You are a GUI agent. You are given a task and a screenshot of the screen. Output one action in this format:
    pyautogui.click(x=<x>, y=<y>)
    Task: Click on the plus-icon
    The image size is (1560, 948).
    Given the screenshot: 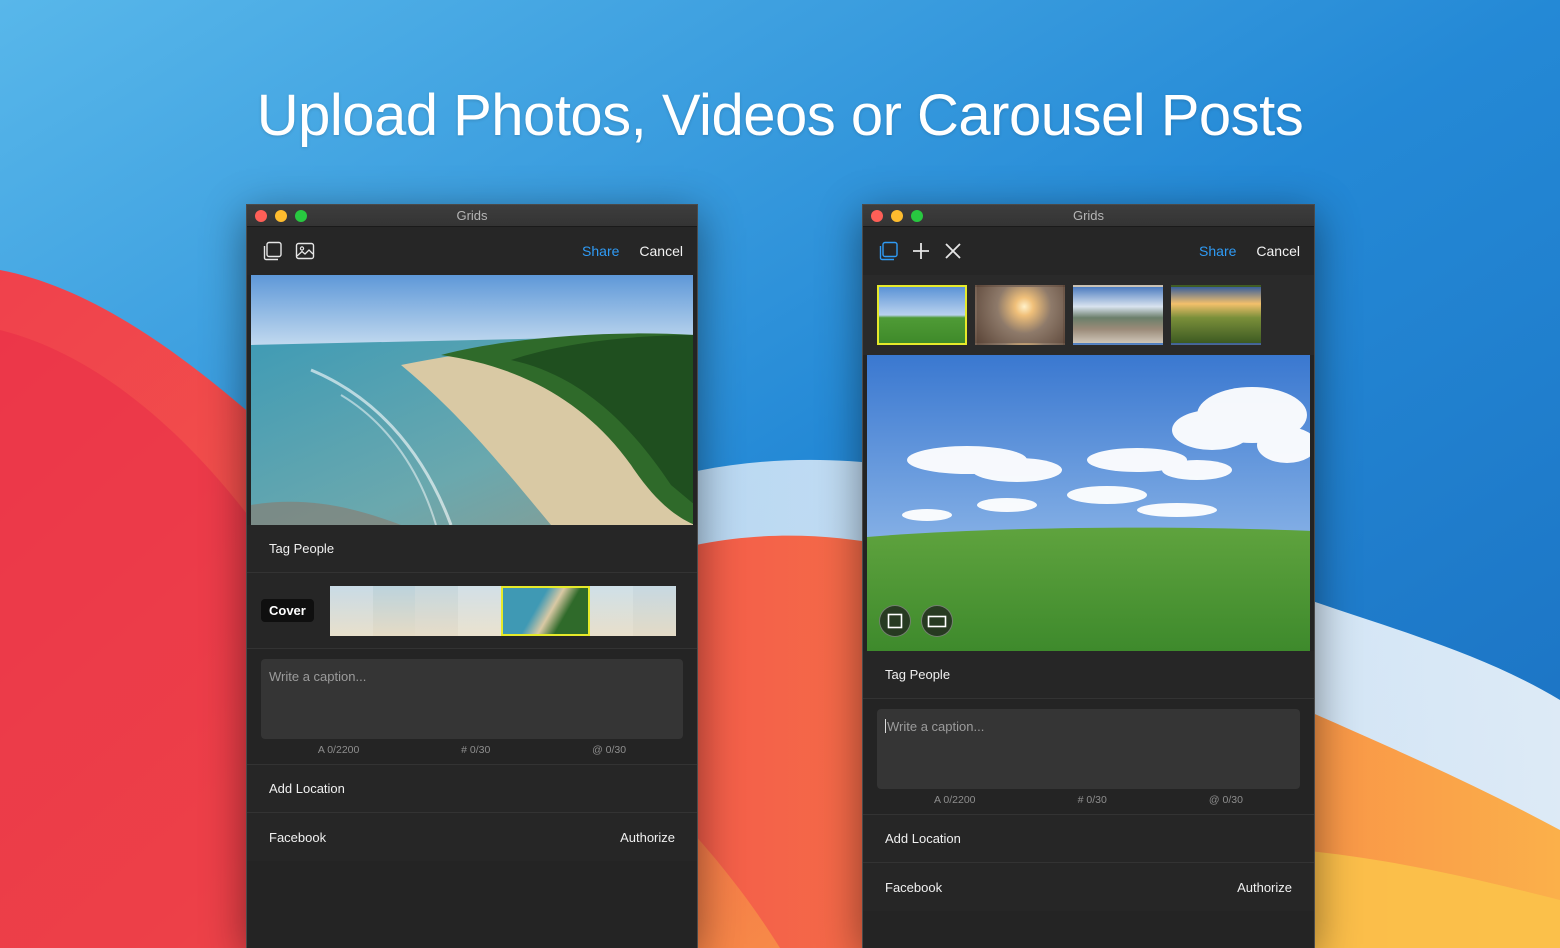 What is the action you would take?
    pyautogui.click(x=921, y=251)
    